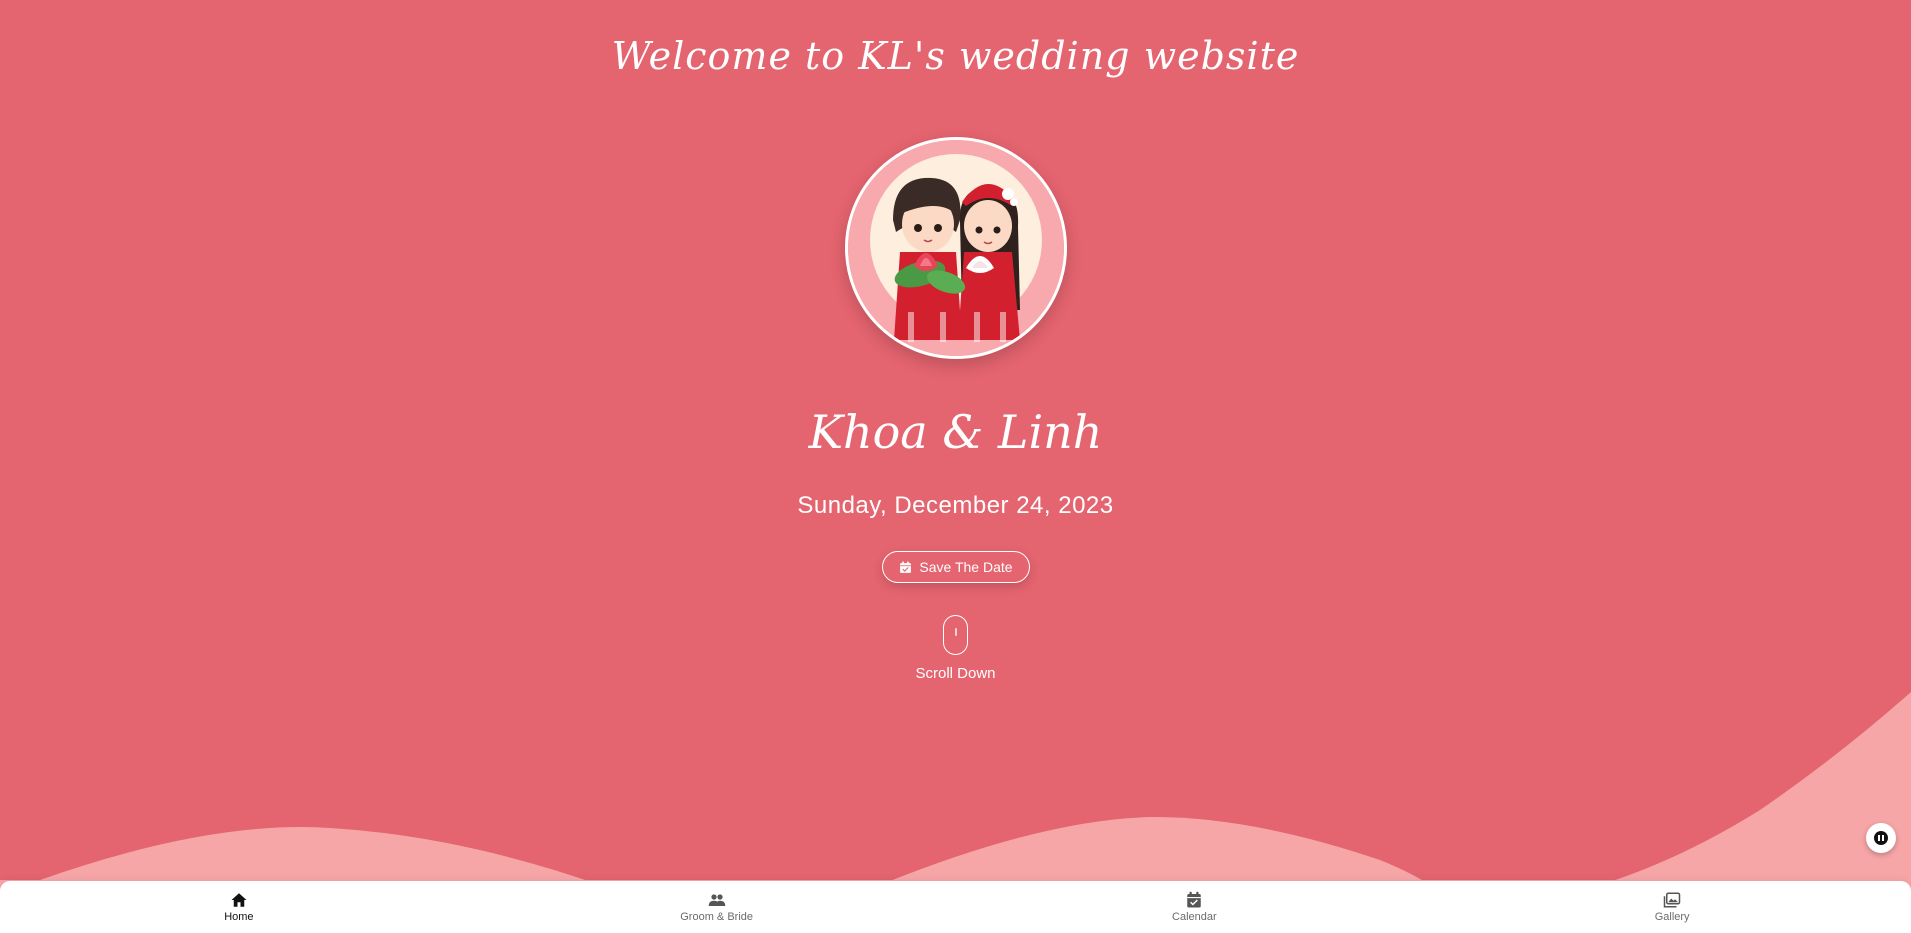 This screenshot has height=933, width=1911. I want to click on wedding-date: Sunday, December 24, 2023, so click(955, 505).